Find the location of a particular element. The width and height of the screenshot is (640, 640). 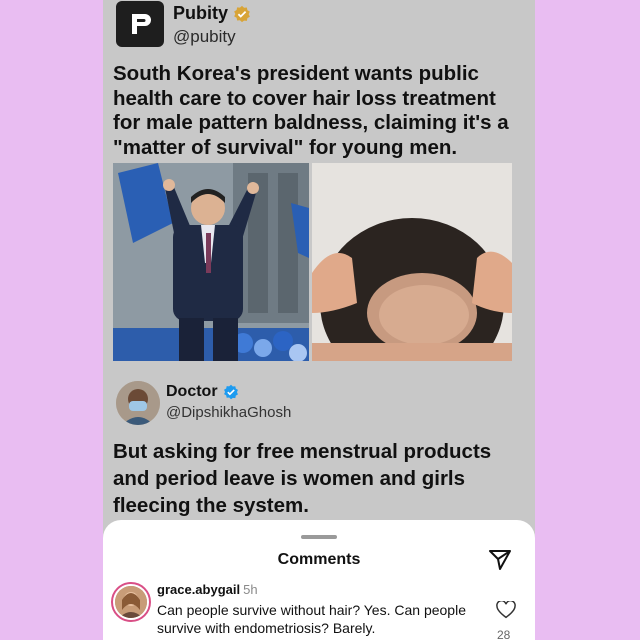

send-icon is located at coordinates (500, 560).